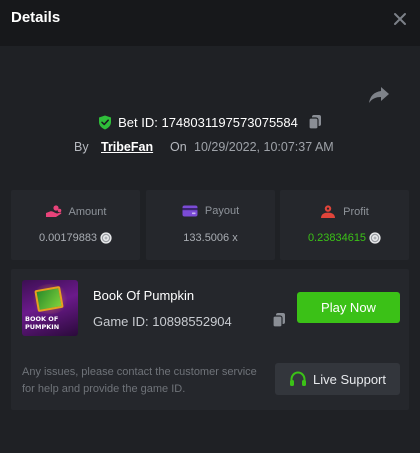 The width and height of the screenshot is (420, 453). What do you see at coordinates (75, 225) in the screenshot?
I see `amount-stat: Amount 0.00179883` at bounding box center [75, 225].